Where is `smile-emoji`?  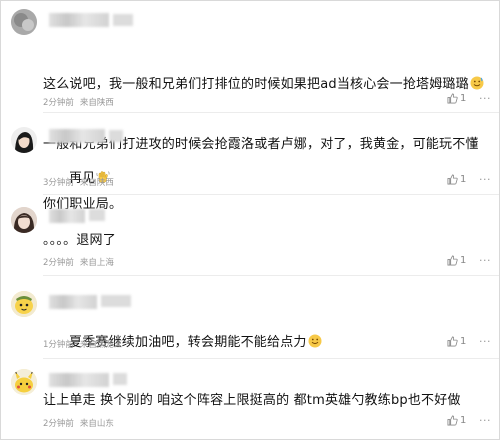 smile-emoji is located at coordinates (315, 341).